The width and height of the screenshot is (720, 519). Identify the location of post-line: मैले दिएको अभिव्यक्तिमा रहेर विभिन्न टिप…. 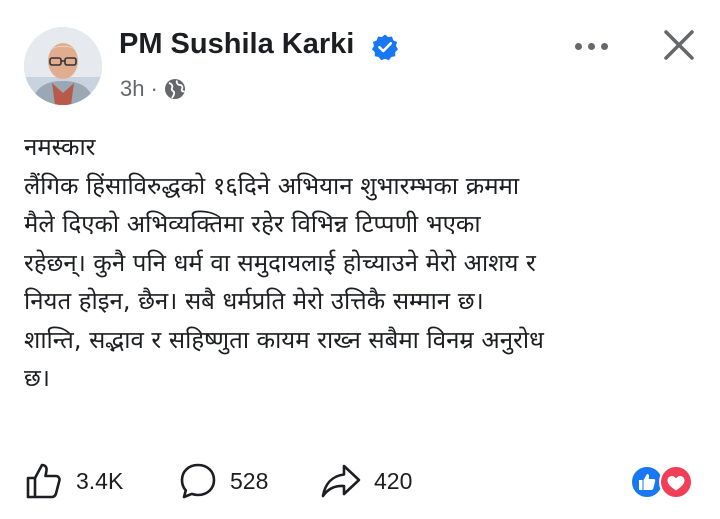
(252, 224).